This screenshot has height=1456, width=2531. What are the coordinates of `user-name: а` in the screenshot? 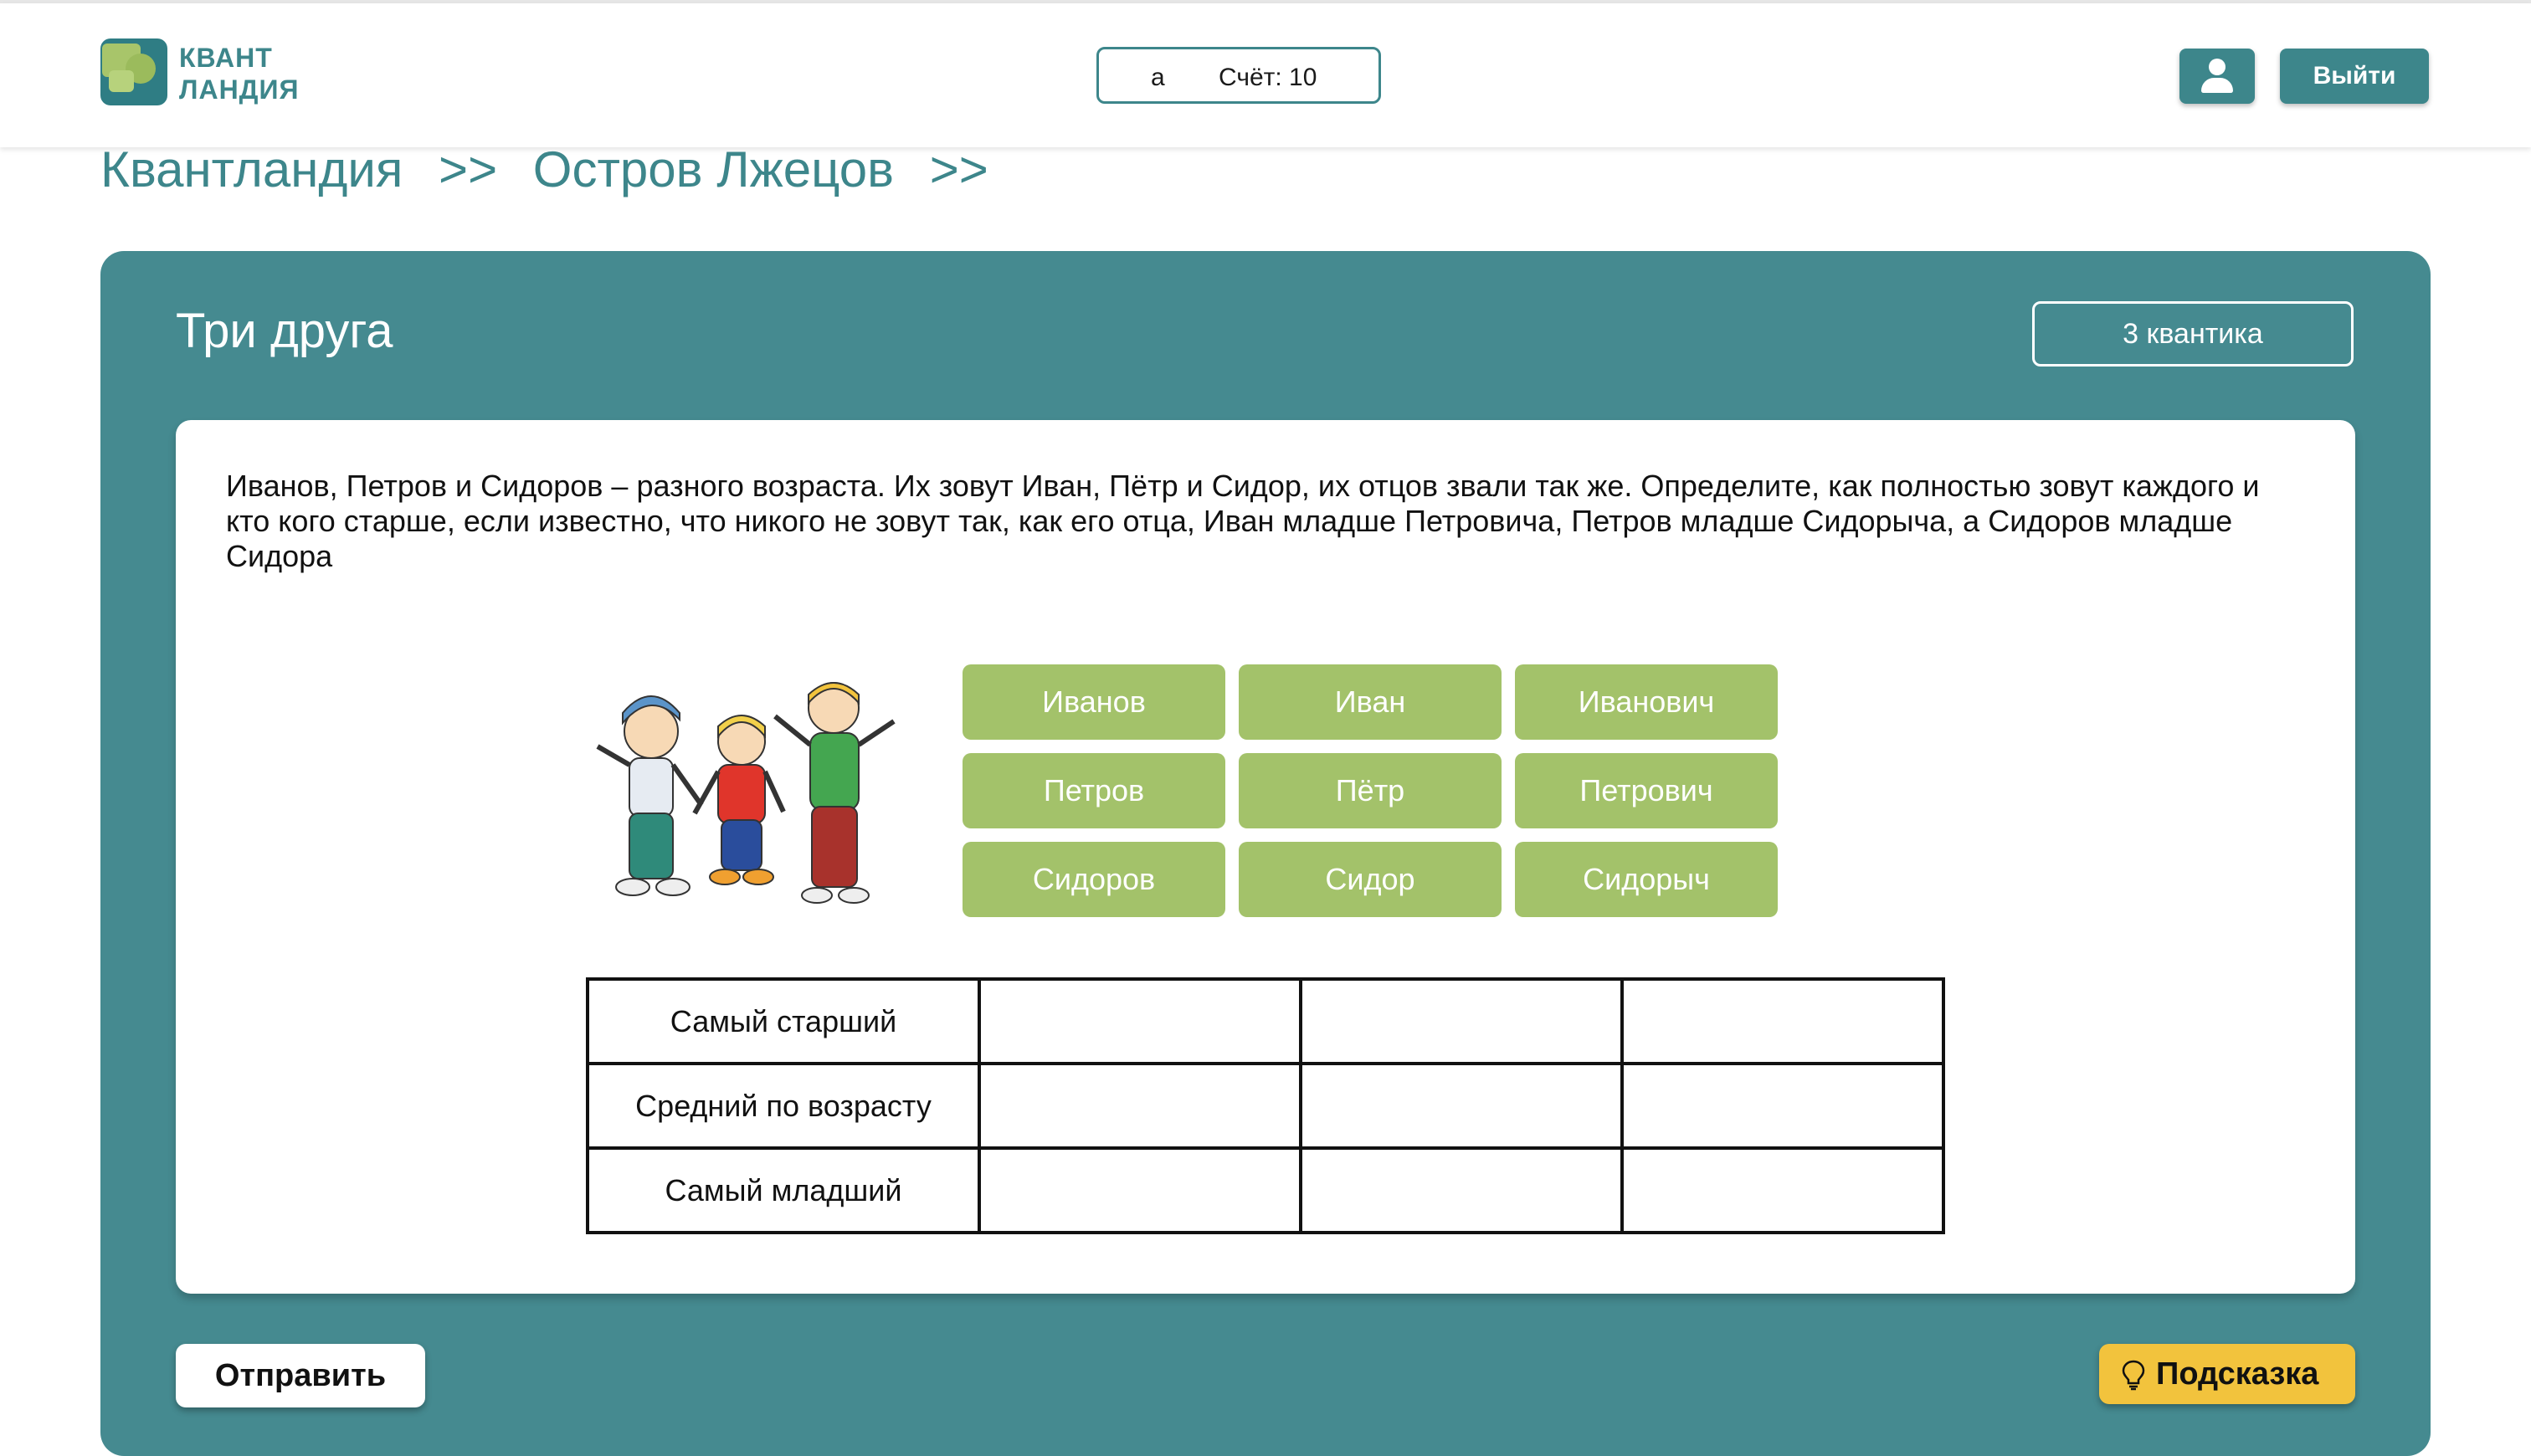 It's located at (1158, 77).